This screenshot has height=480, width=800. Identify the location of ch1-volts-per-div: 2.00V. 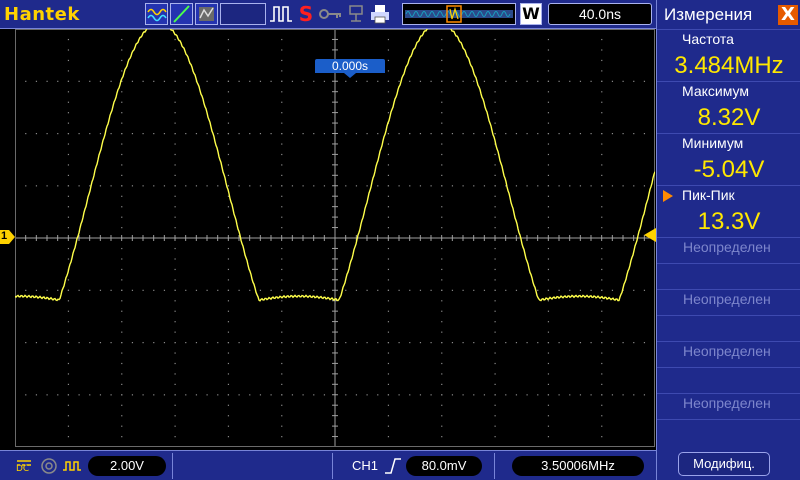
(127, 466).